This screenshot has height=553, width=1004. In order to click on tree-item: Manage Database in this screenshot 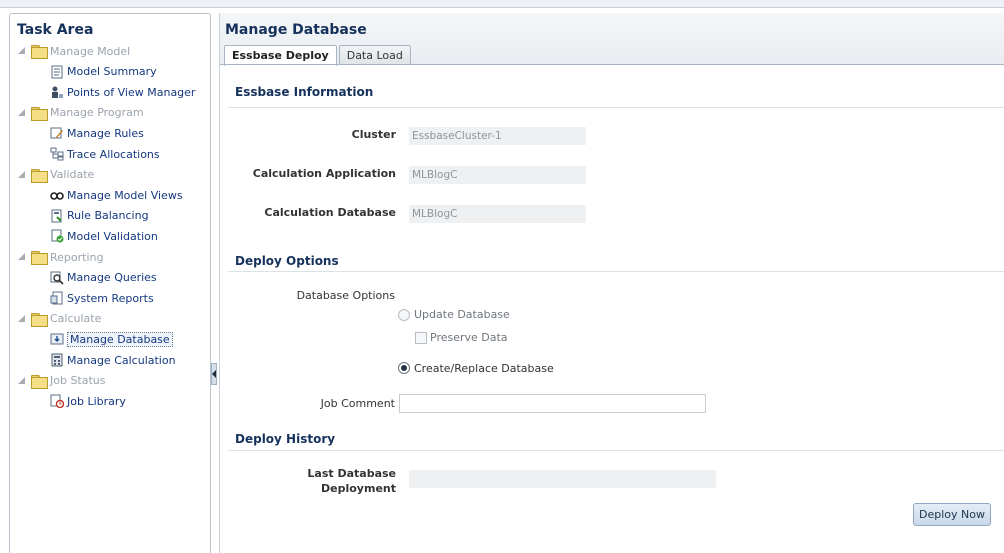, I will do `click(111, 339)`.